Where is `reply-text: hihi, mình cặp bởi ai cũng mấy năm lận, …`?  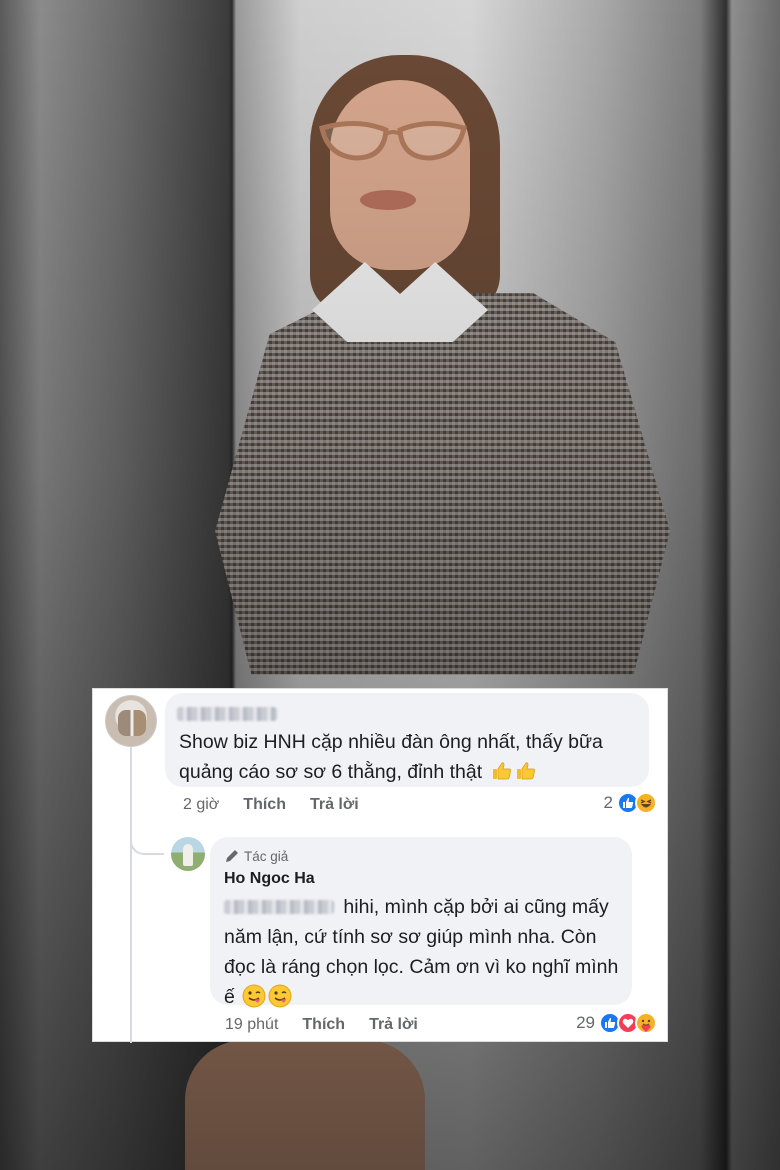 reply-text: hihi, mình cặp bởi ai cũng mấy năm lận, … is located at coordinates (421, 952).